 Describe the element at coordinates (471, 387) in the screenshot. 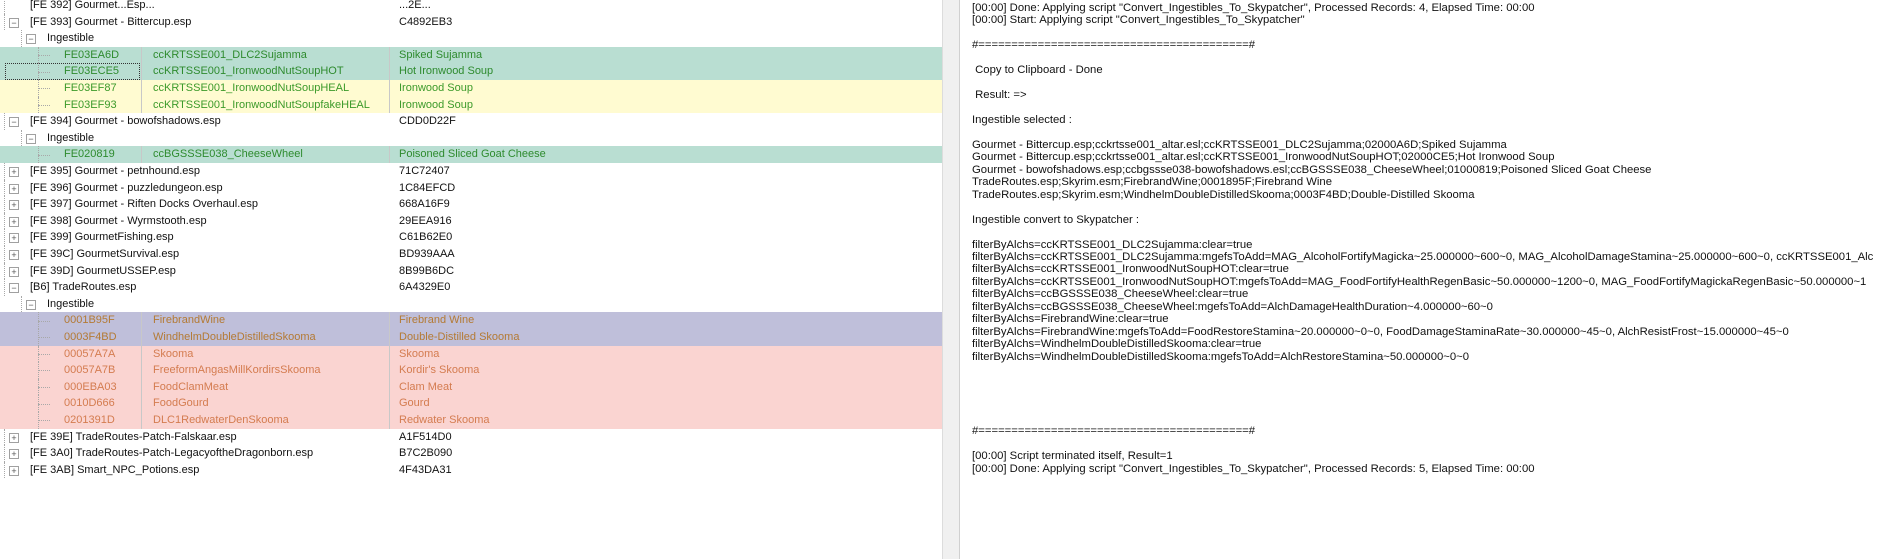

I see `record-row: 000EBA03 FoodClamMeat Clam Meat` at that location.